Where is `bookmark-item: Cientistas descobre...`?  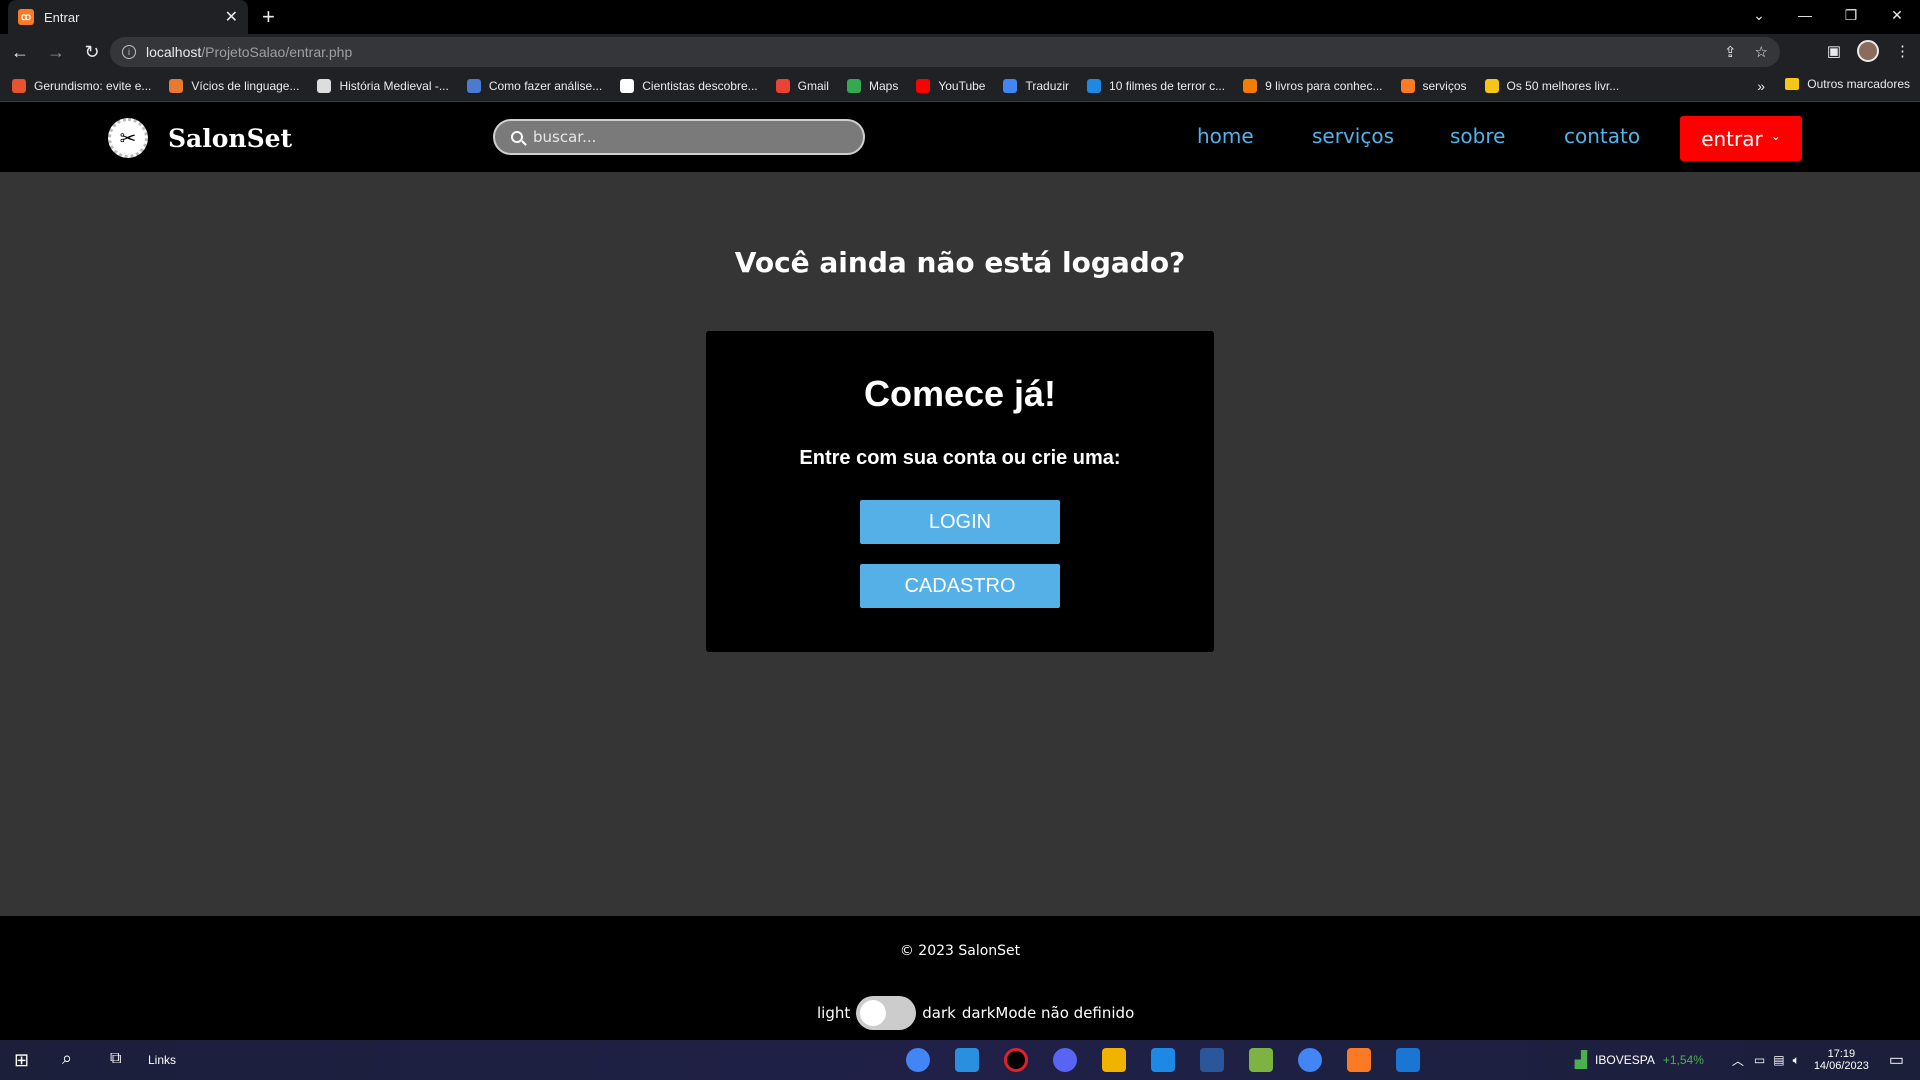 bookmark-item: Cientistas descobre... is located at coordinates (689, 85).